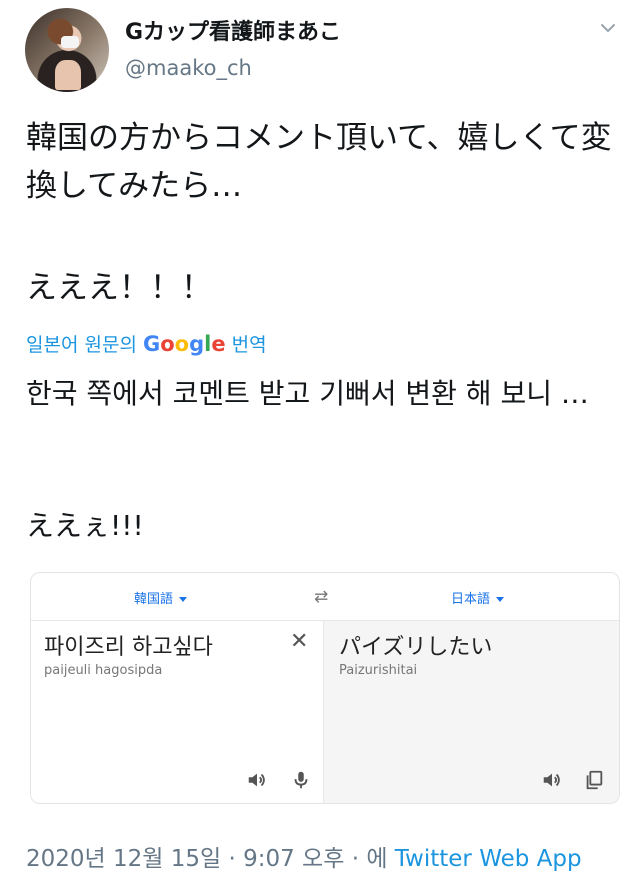 Image resolution: width=642 pixels, height=873 pixels. I want to click on source-romanization: paijeuli hagosipda, so click(103, 670).